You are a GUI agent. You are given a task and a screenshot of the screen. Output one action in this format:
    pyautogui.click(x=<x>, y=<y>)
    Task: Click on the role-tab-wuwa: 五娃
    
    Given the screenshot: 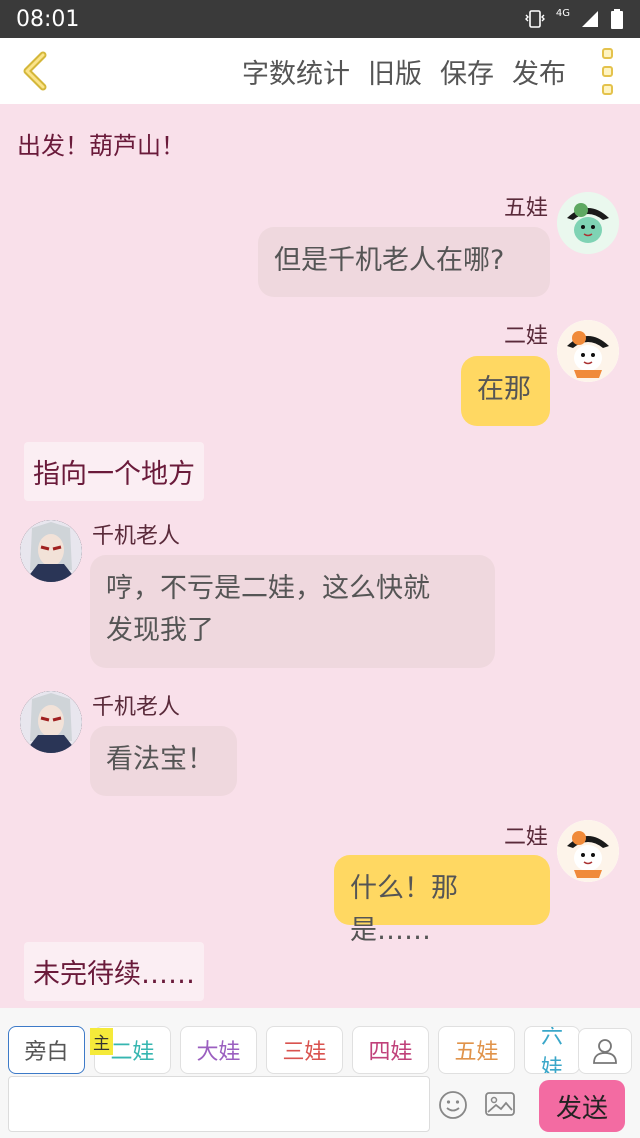 What is the action you would take?
    pyautogui.click(x=476, y=1050)
    